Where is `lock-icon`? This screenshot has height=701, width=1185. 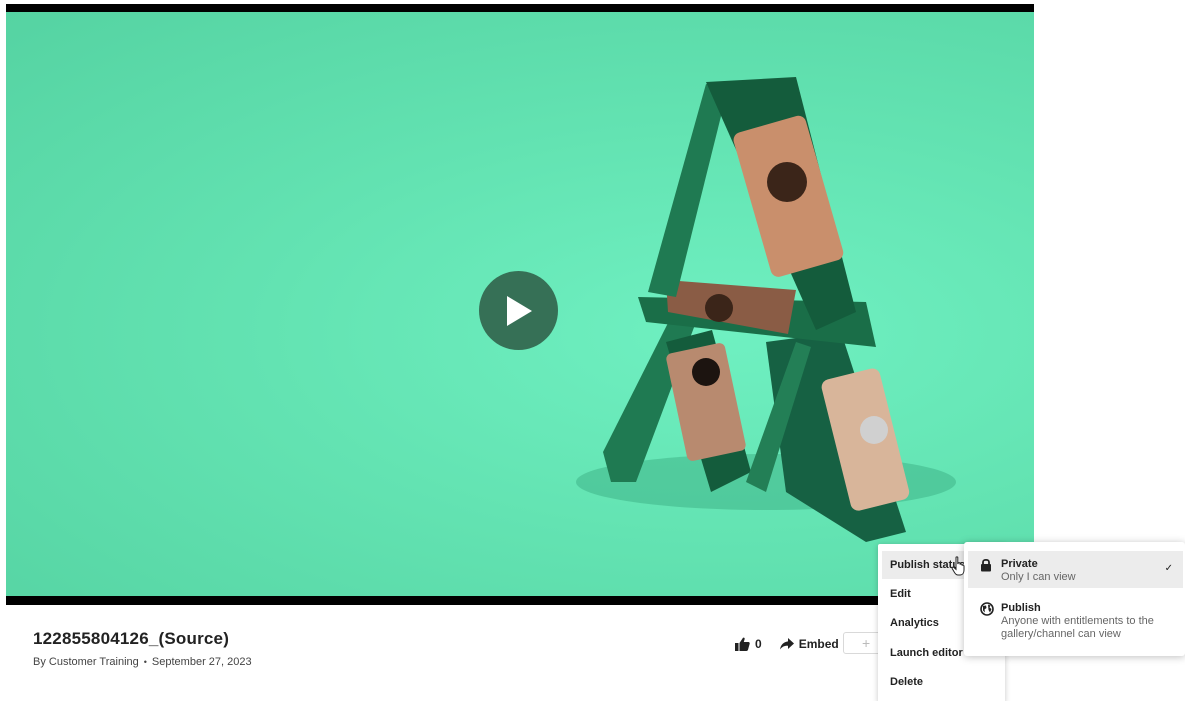
lock-icon is located at coordinates (986, 565).